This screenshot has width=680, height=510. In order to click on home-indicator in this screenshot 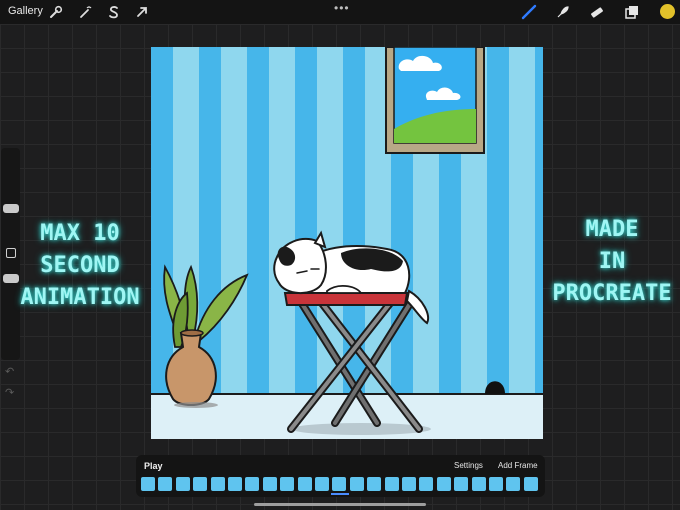, I will do `click(340, 504)`.